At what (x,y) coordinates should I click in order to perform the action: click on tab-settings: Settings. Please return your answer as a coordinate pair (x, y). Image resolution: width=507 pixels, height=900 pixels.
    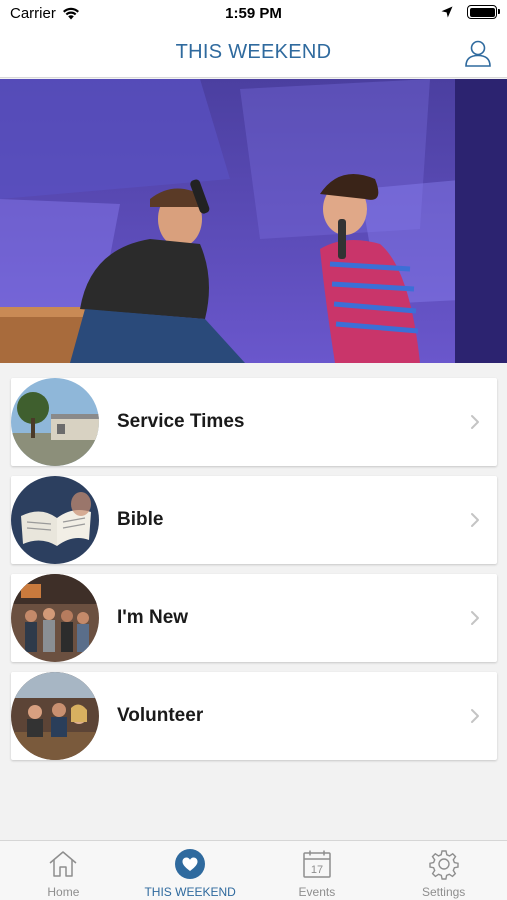
    Looking at the image, I should click on (443, 870).